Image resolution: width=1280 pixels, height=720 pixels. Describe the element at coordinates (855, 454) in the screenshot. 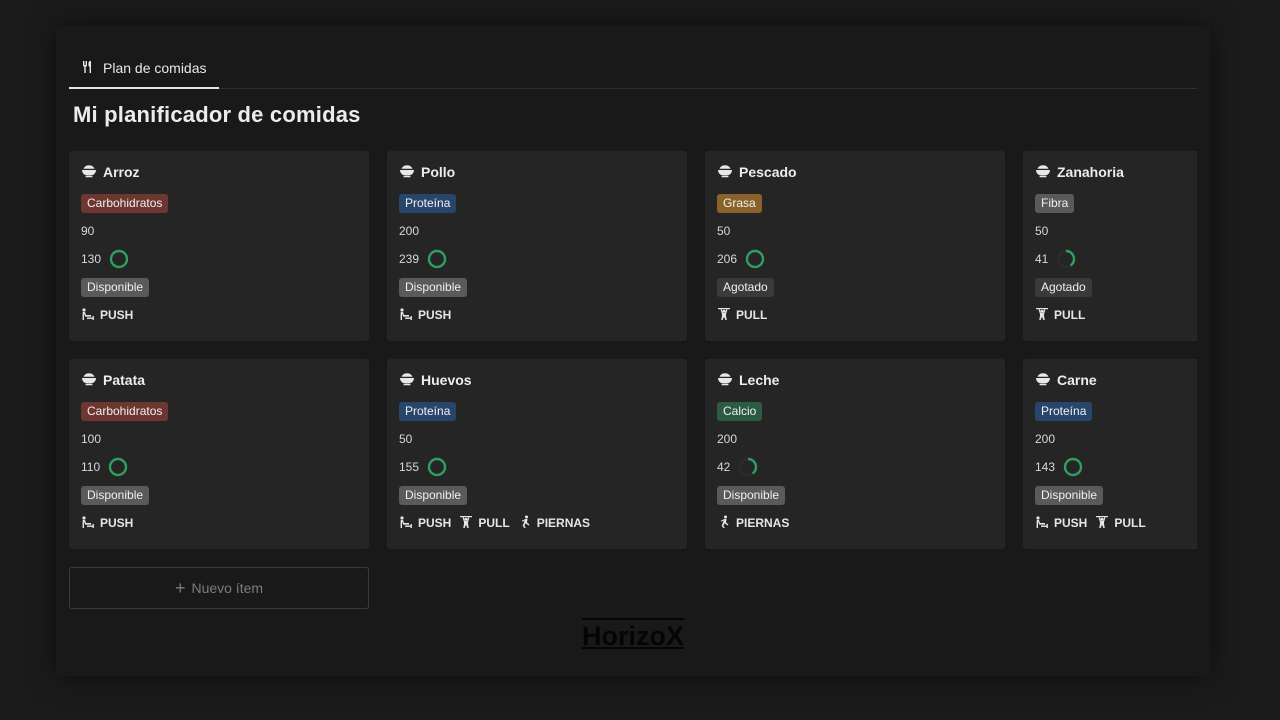

I see `food-card: Leche Calcio 200 42 Disponible PIERNAS` at that location.